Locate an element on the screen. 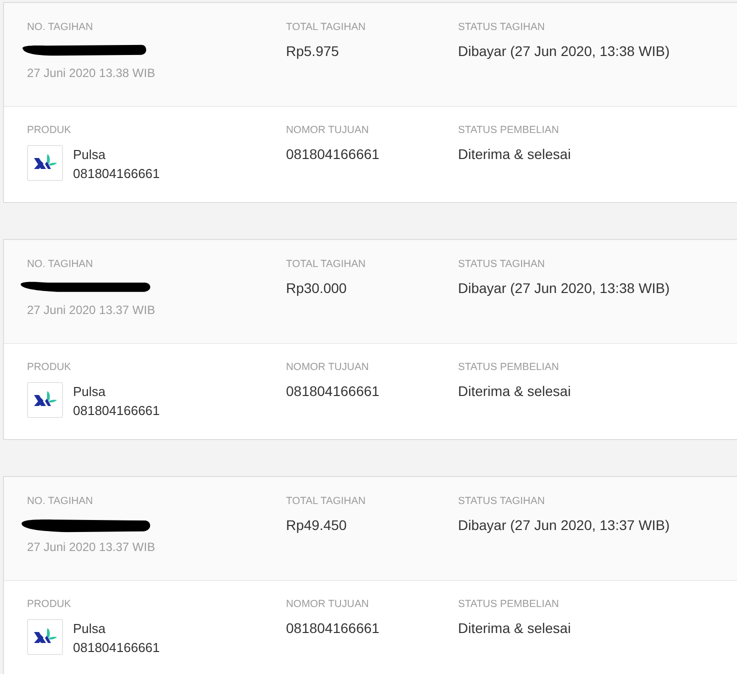 The height and width of the screenshot is (674, 737). invoice-status: Dibayar (27 Jun 2020, 13:37 WIB) is located at coordinates (564, 525).